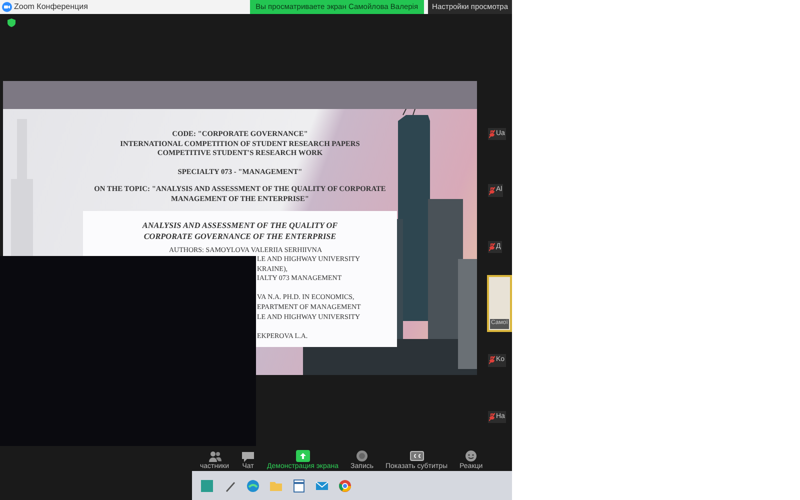 This screenshot has height=500, width=800. I want to click on captions-icon, so click(417, 456).